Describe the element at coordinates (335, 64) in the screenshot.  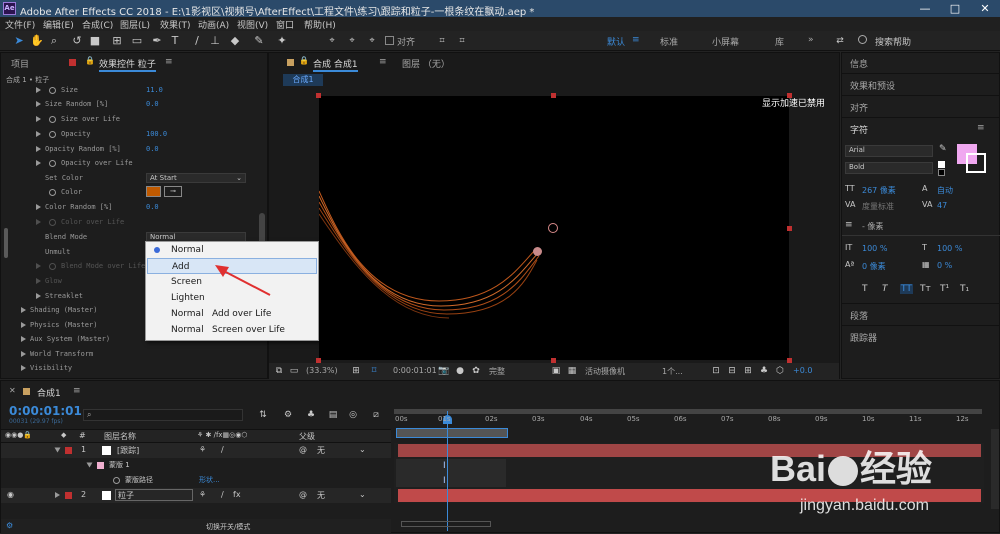
I see `tab-composition: 合成 合成1` at that location.